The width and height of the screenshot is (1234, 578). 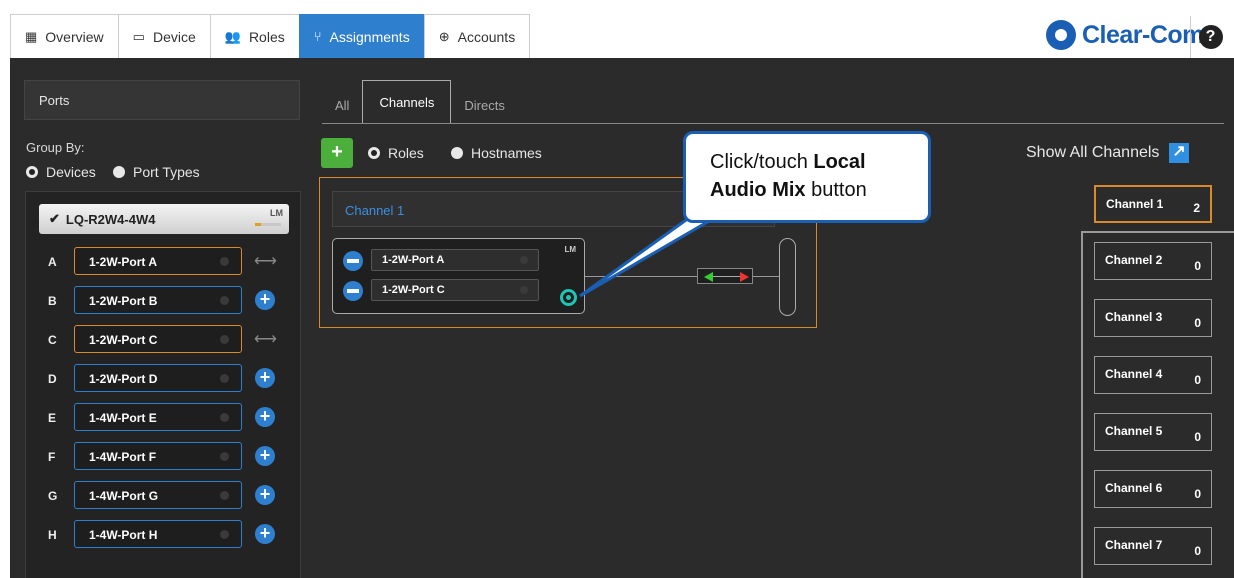 I want to click on add-channel-button: +, so click(x=337, y=153).